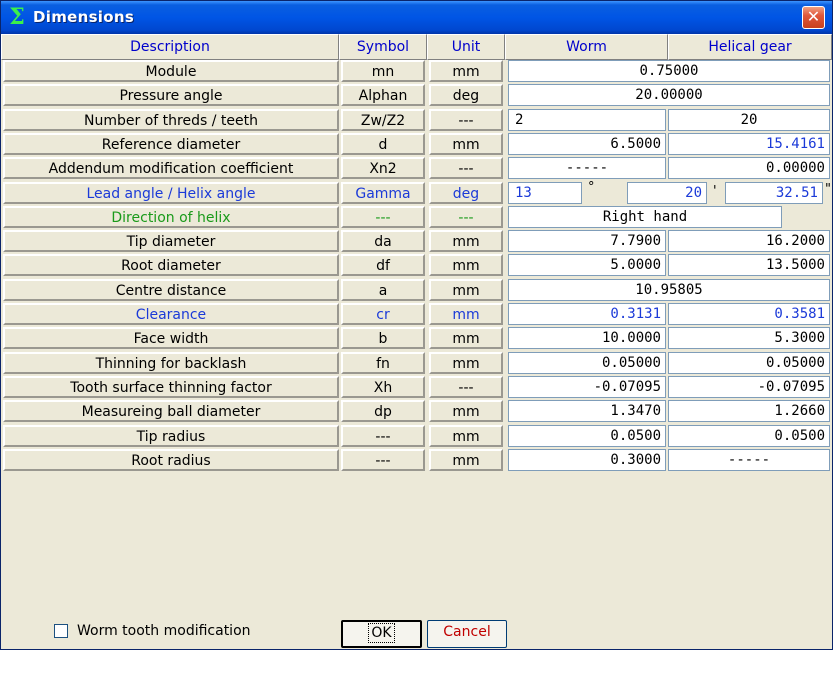 The height and width of the screenshot is (675, 835). Describe the element at coordinates (171, 144) in the screenshot. I see `row-description: Reference diameter` at that location.